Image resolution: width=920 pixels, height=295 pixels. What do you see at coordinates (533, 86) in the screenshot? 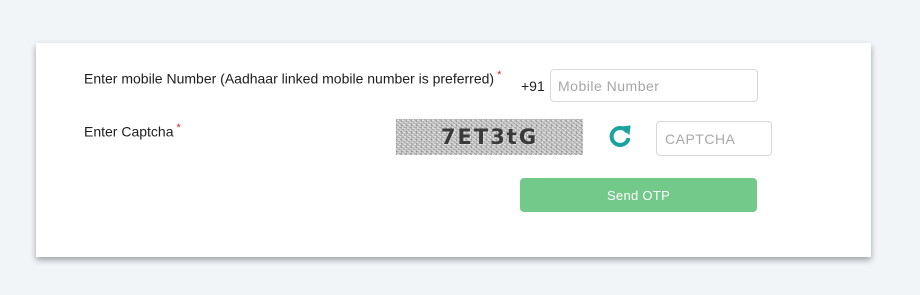
I see `country-code-prefix: +91` at bounding box center [533, 86].